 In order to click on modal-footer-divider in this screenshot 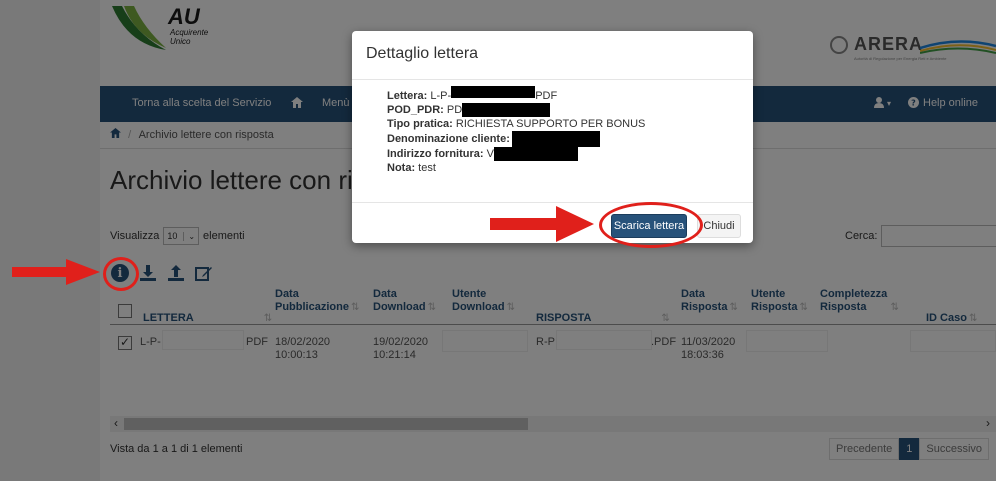, I will do `click(552, 202)`.